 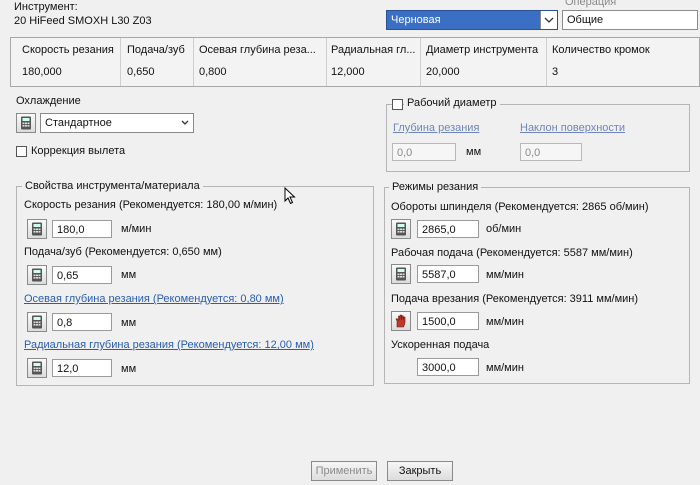 I want to click on operation-select: Общие, so click(x=630, y=20).